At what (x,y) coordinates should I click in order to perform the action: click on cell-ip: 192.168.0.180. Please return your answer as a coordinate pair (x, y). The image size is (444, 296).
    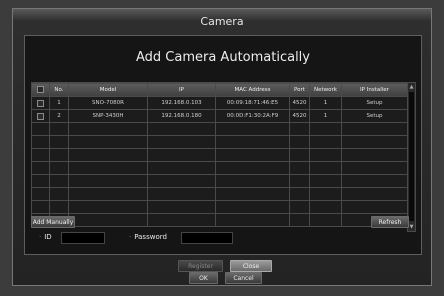
    Looking at the image, I should click on (181, 116).